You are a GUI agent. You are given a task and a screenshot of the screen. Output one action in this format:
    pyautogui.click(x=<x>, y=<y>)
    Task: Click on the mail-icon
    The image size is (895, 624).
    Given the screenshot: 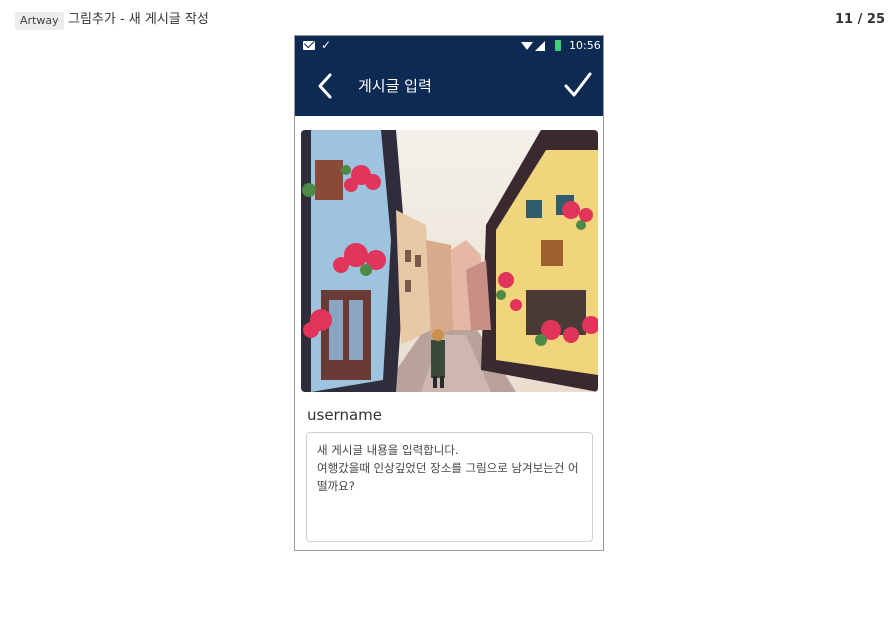 What is the action you would take?
    pyautogui.click(x=309, y=45)
    